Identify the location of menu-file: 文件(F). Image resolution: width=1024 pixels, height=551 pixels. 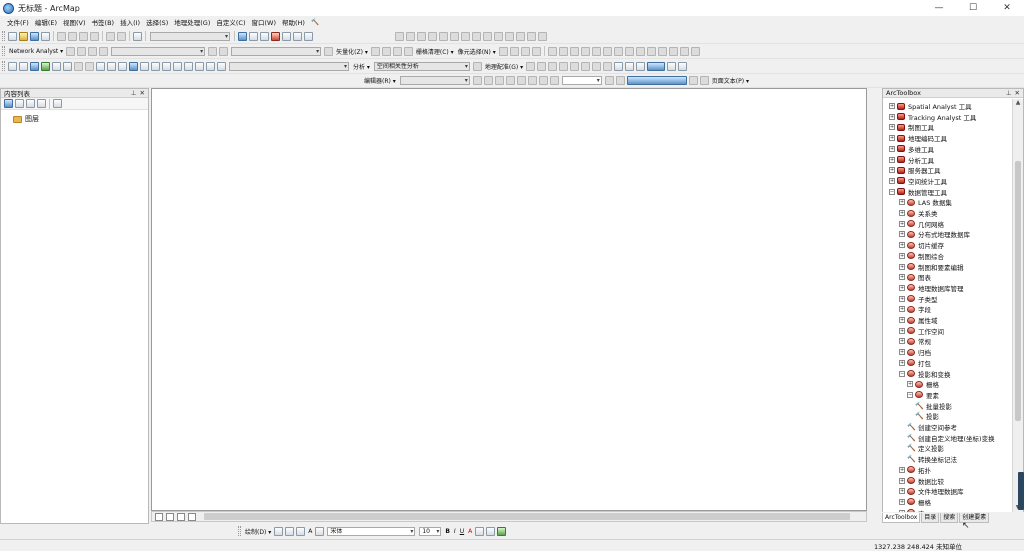
(18, 22).